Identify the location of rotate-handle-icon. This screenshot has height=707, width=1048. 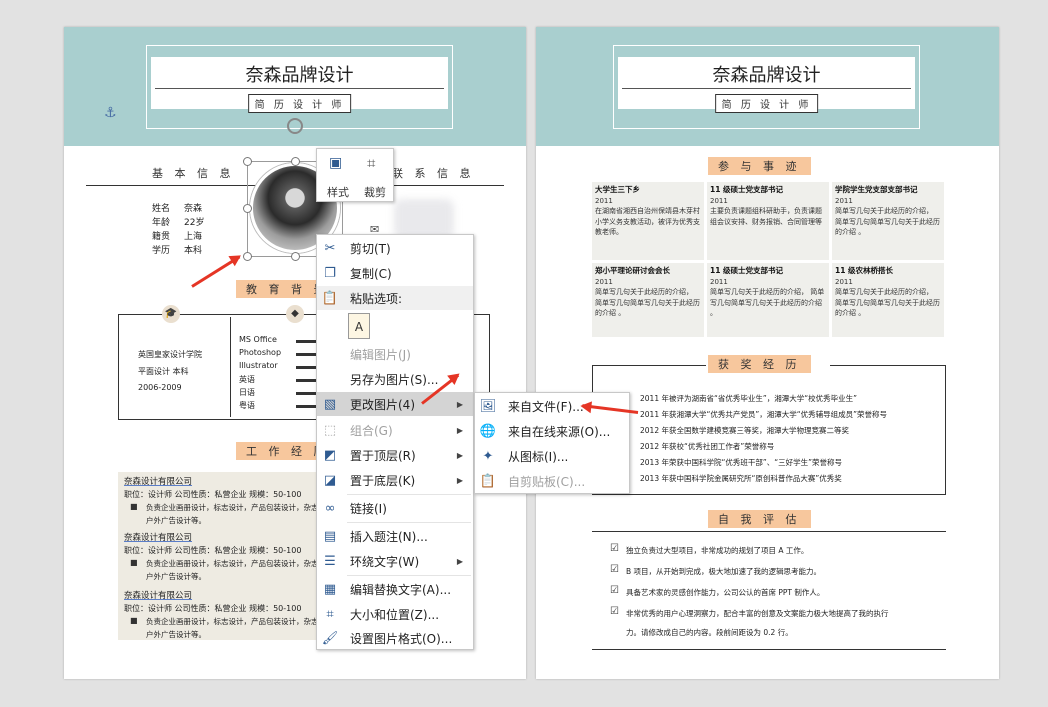
(295, 126).